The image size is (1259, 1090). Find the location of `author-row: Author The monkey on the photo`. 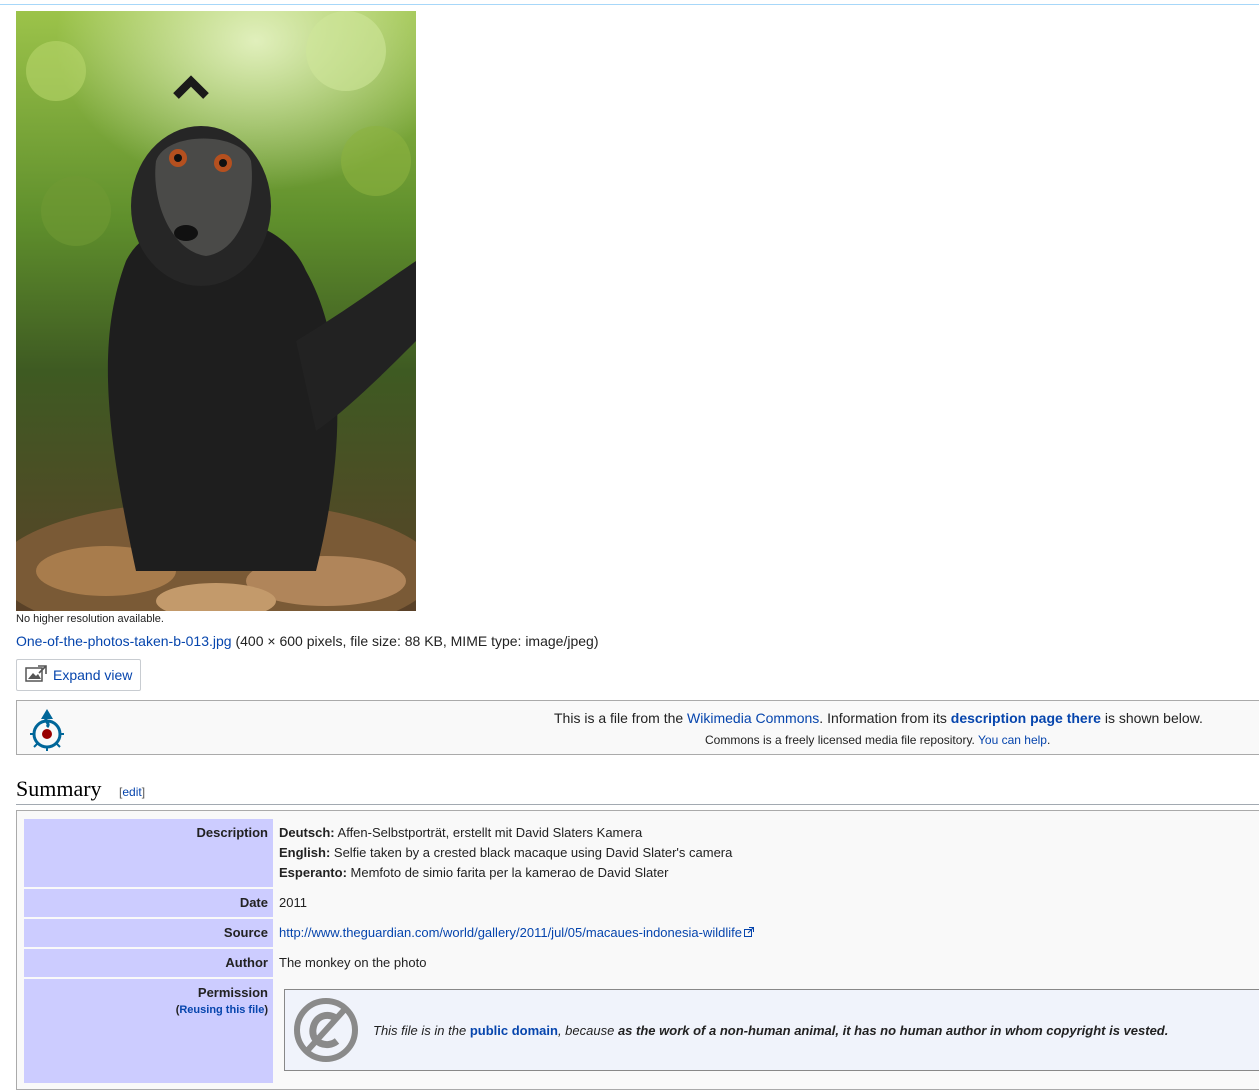

author-row: Author The monkey on the photo is located at coordinates (641, 963).